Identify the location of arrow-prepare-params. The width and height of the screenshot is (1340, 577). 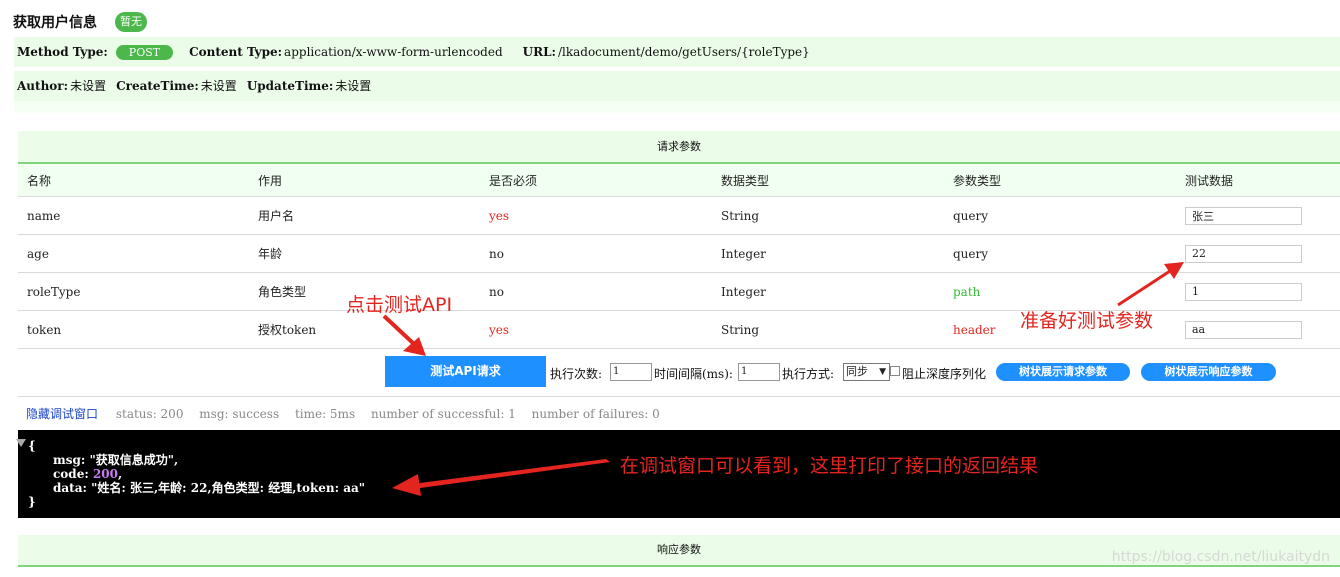
(1150, 284).